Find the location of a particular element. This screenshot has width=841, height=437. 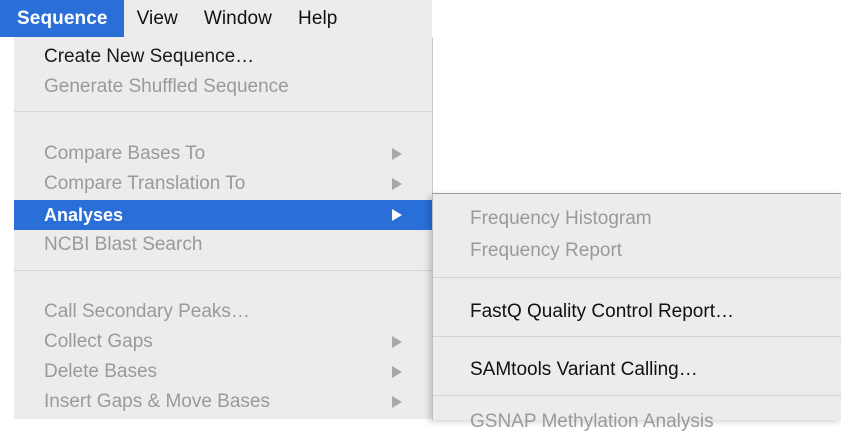

menu-sequence: Sequence is located at coordinates (62, 18).